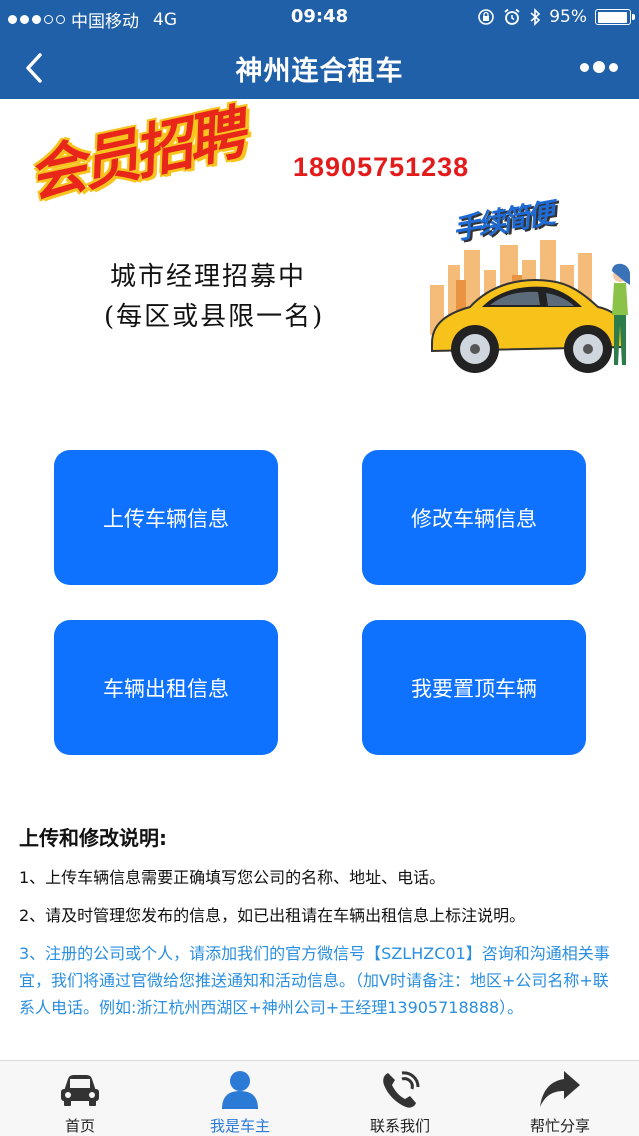 The image size is (639, 1136). What do you see at coordinates (214, 317) in the screenshot?
I see `limit-note: (每区或县限一名)` at bounding box center [214, 317].